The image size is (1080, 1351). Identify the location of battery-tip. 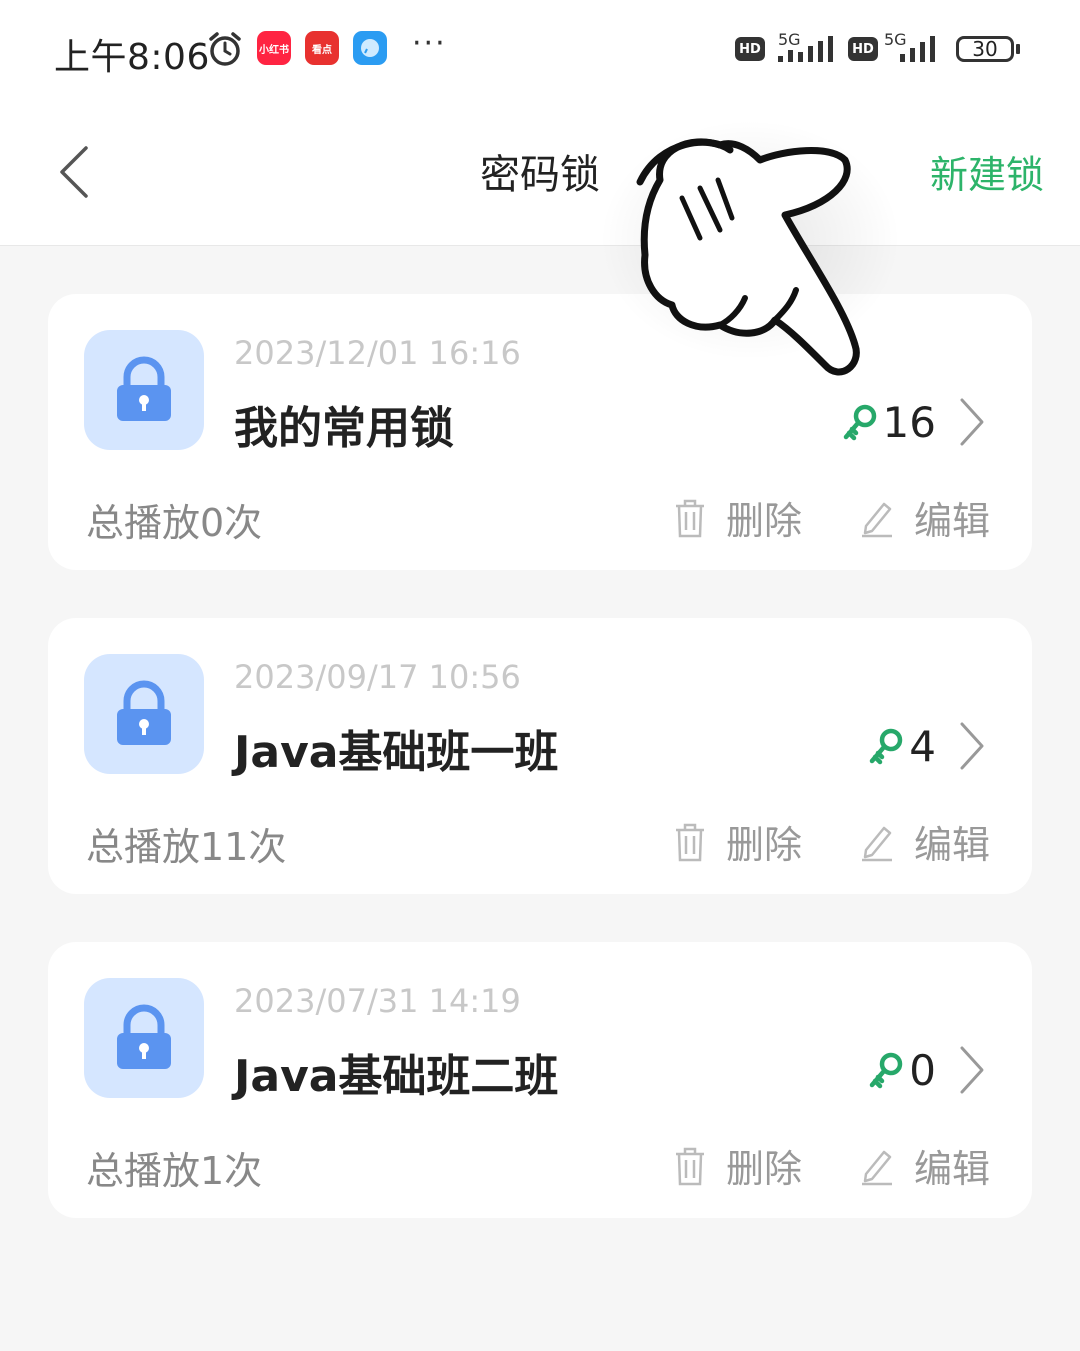
(1018, 49).